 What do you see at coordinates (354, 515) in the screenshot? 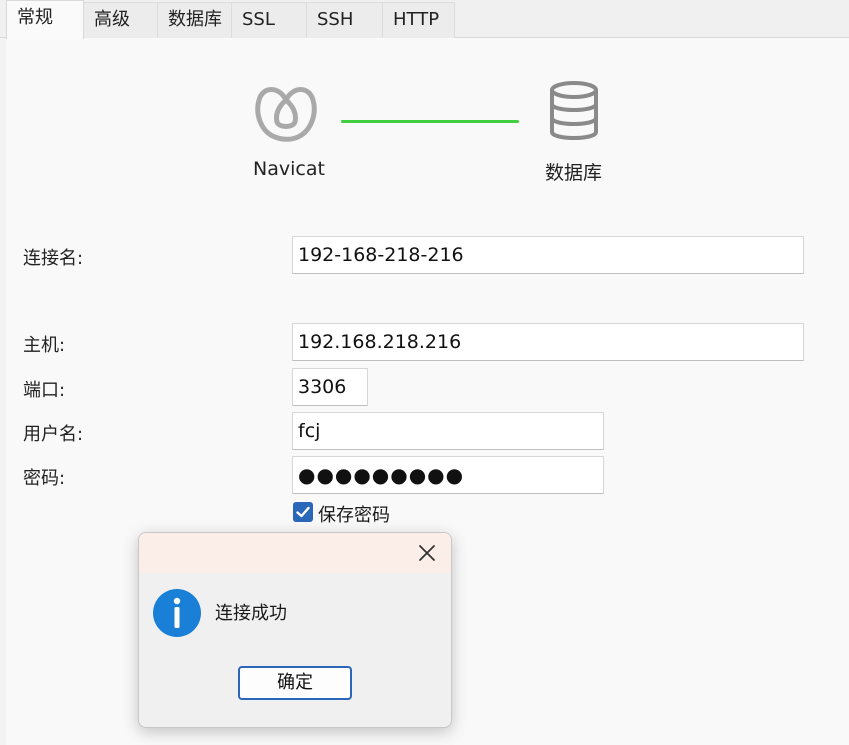
I see `save-password-label: 保存密码` at bounding box center [354, 515].